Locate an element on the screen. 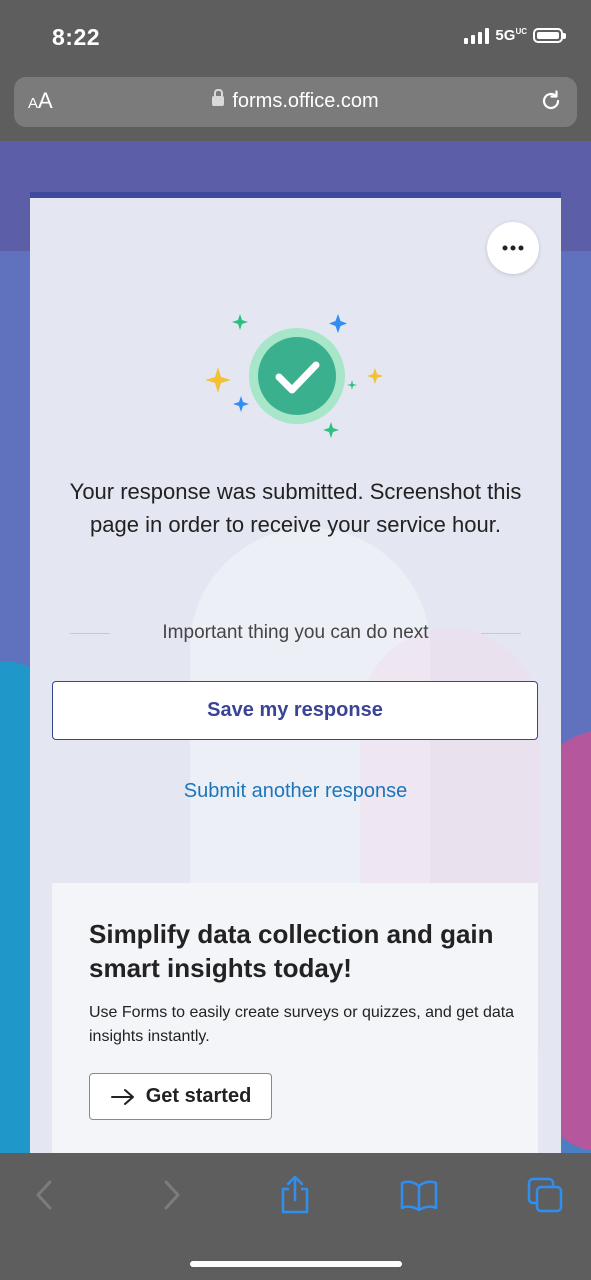 This screenshot has width=591, height=1280. tabs-button is located at coordinates (545, 1195).